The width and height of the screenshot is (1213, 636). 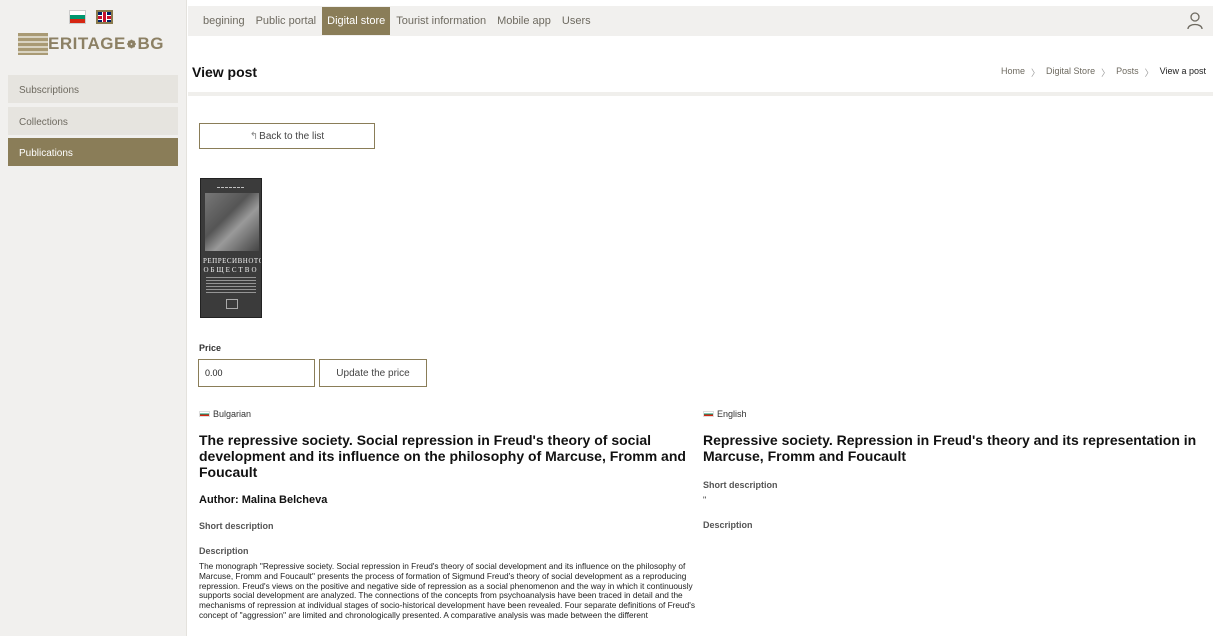 I want to click on language-switcher, so click(x=91, y=17).